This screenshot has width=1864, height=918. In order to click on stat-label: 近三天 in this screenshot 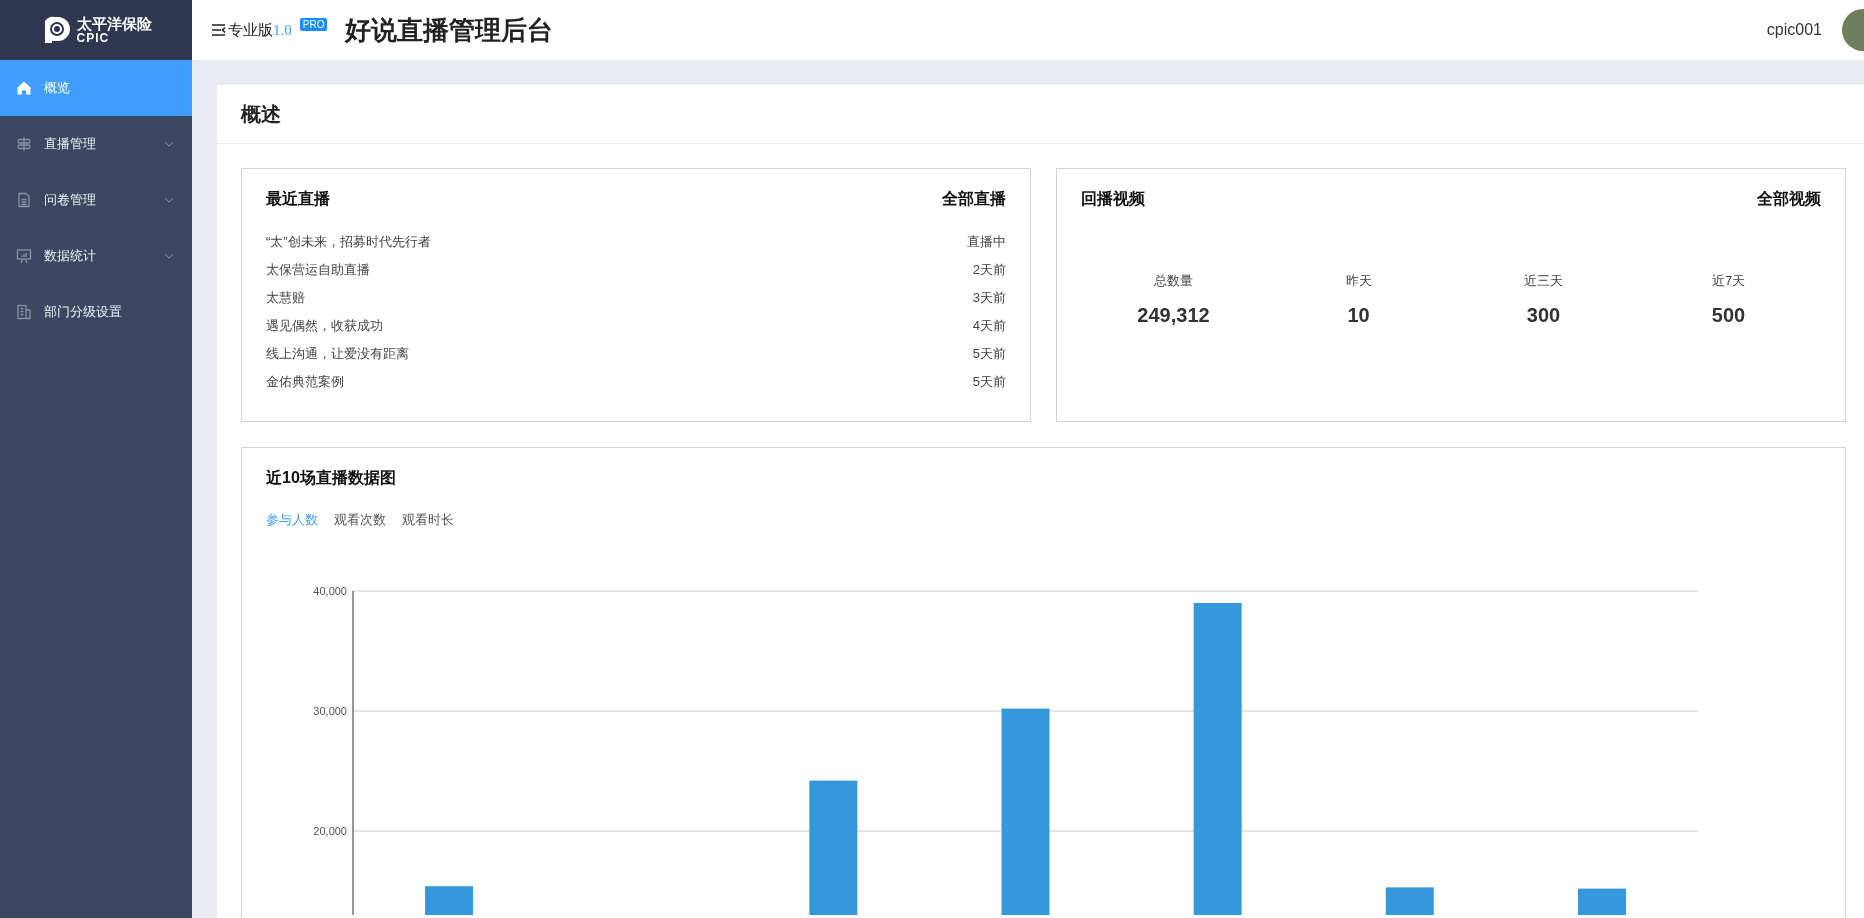, I will do `click(1543, 281)`.